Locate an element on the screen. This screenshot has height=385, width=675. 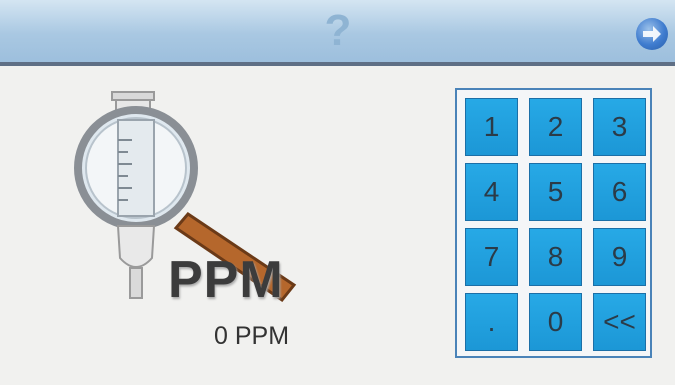
next-button is located at coordinates (652, 34).